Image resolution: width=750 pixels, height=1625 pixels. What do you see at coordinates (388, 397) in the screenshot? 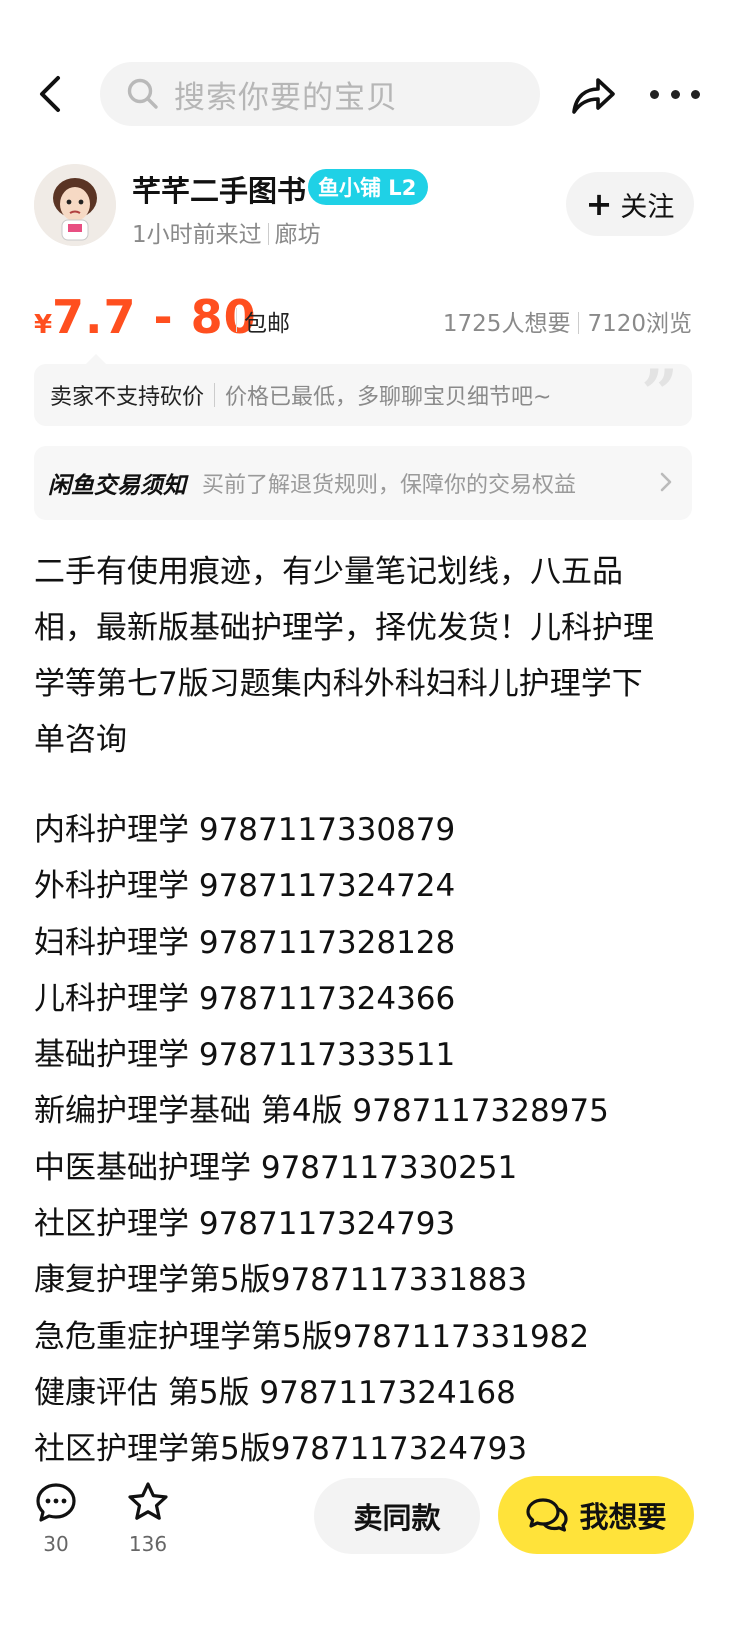
I see `bargain-sub-text: 价格已最低，多聊聊宝贝细节吧~` at bounding box center [388, 397].